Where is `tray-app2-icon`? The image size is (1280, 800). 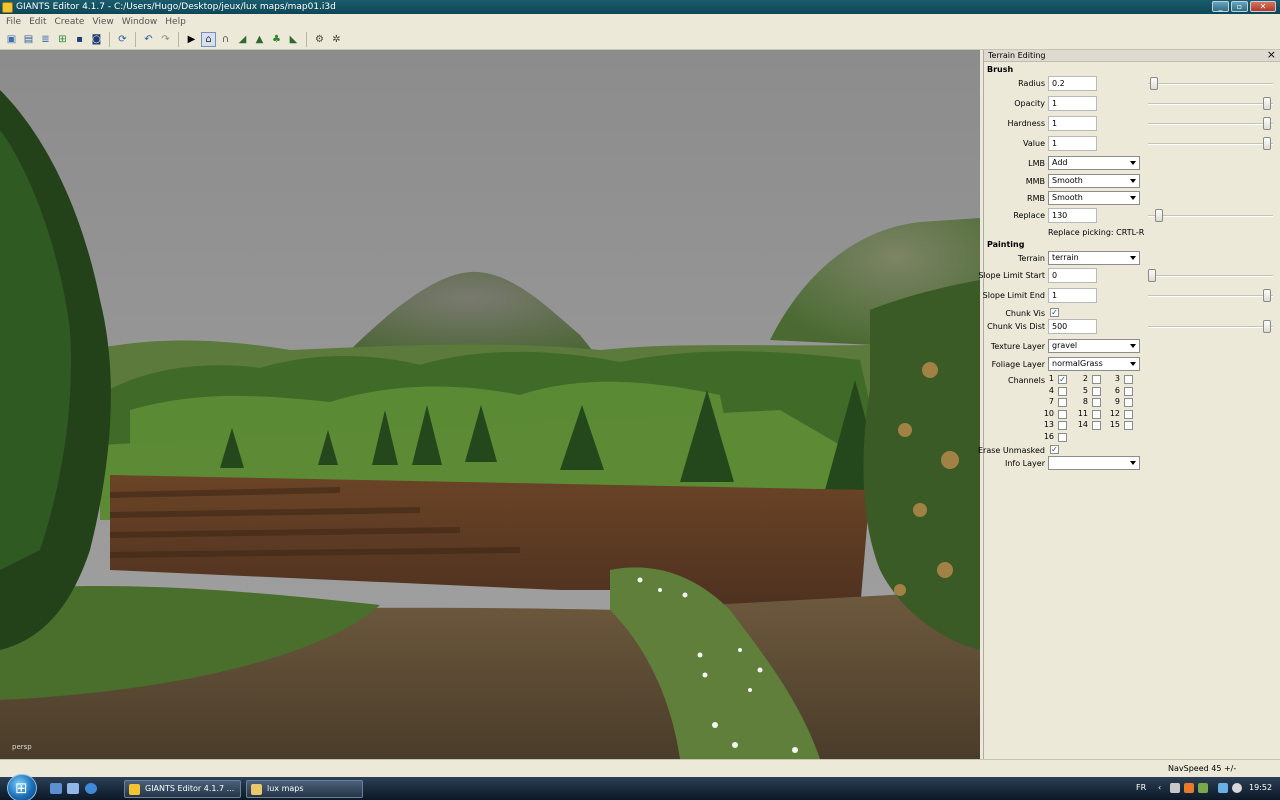 tray-app2-icon is located at coordinates (1203, 788).